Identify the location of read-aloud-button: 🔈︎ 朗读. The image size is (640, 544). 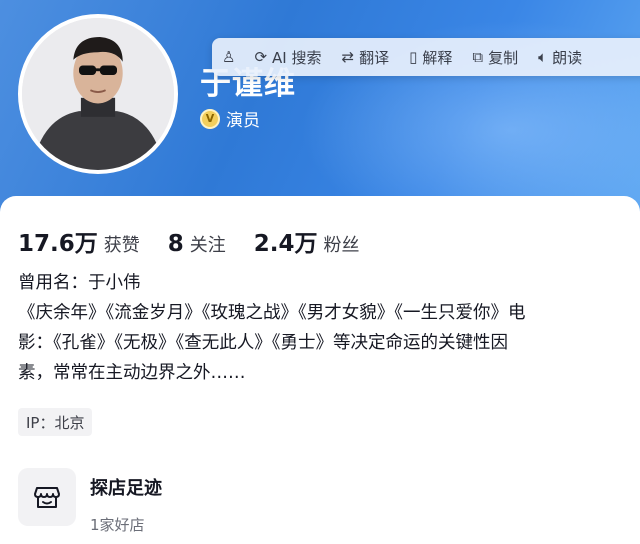
(560, 57).